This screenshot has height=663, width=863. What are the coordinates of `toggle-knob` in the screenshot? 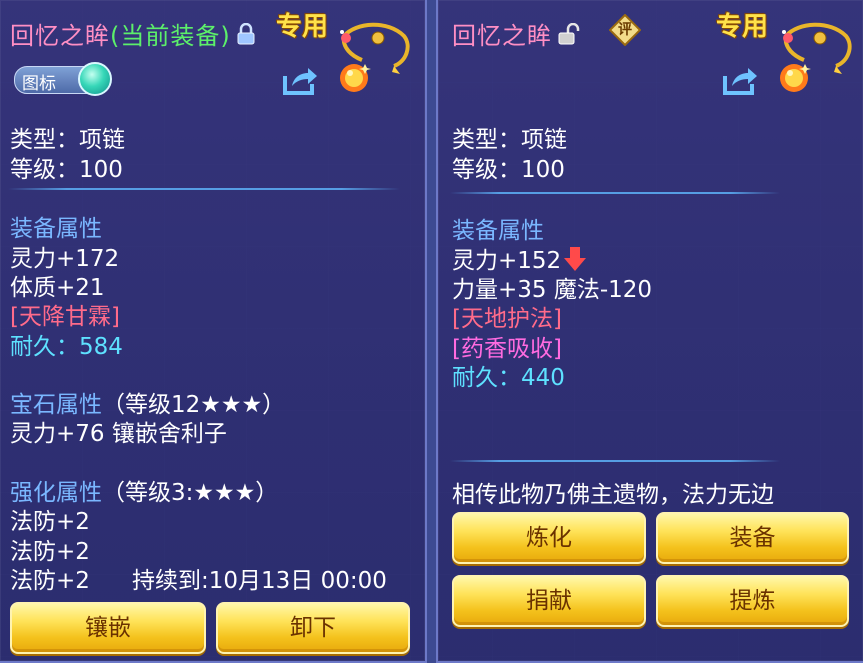 It's located at (95, 79).